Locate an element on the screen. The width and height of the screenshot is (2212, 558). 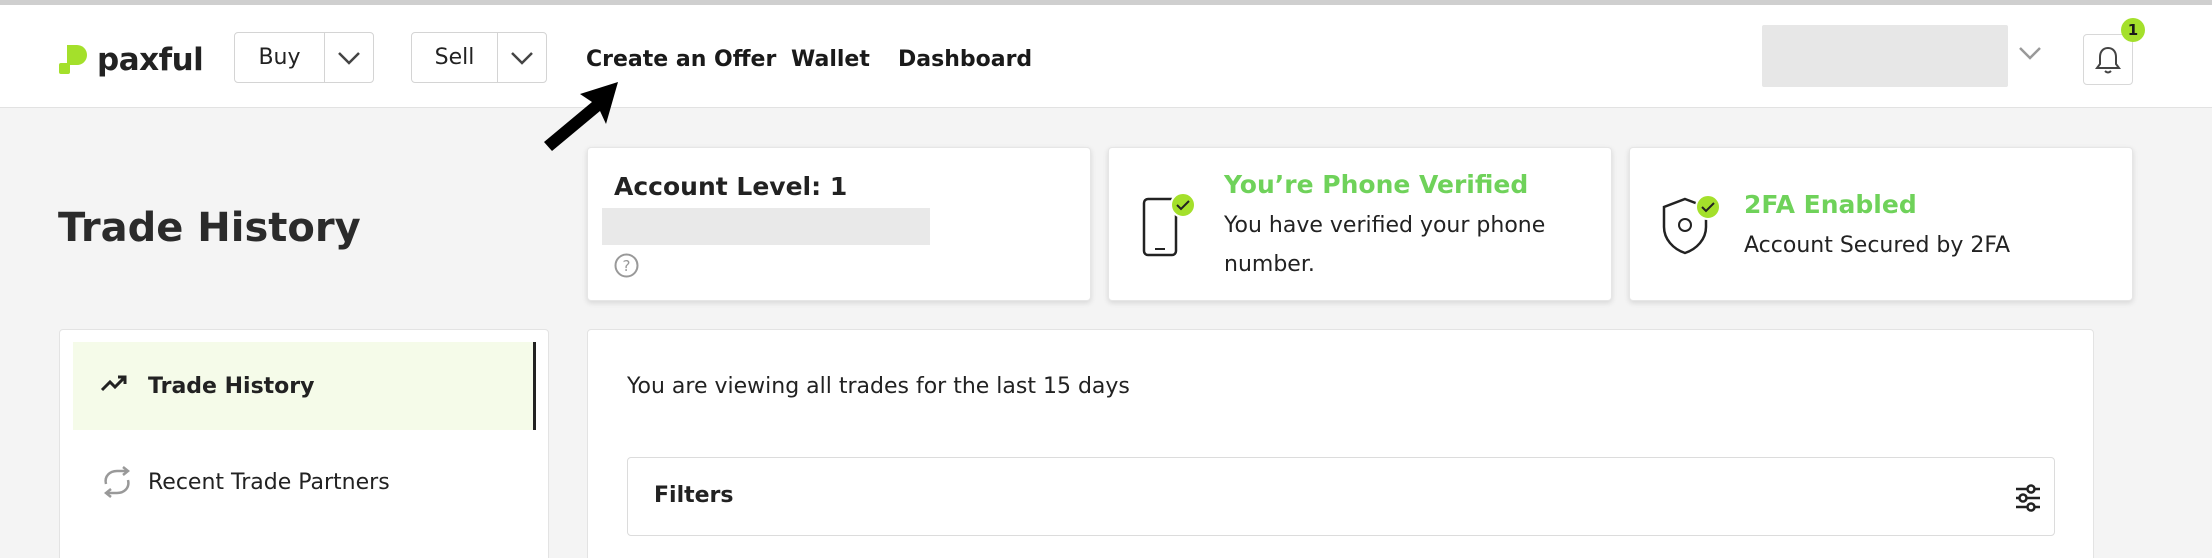
pointer-arrow-icon is located at coordinates (581, 116).